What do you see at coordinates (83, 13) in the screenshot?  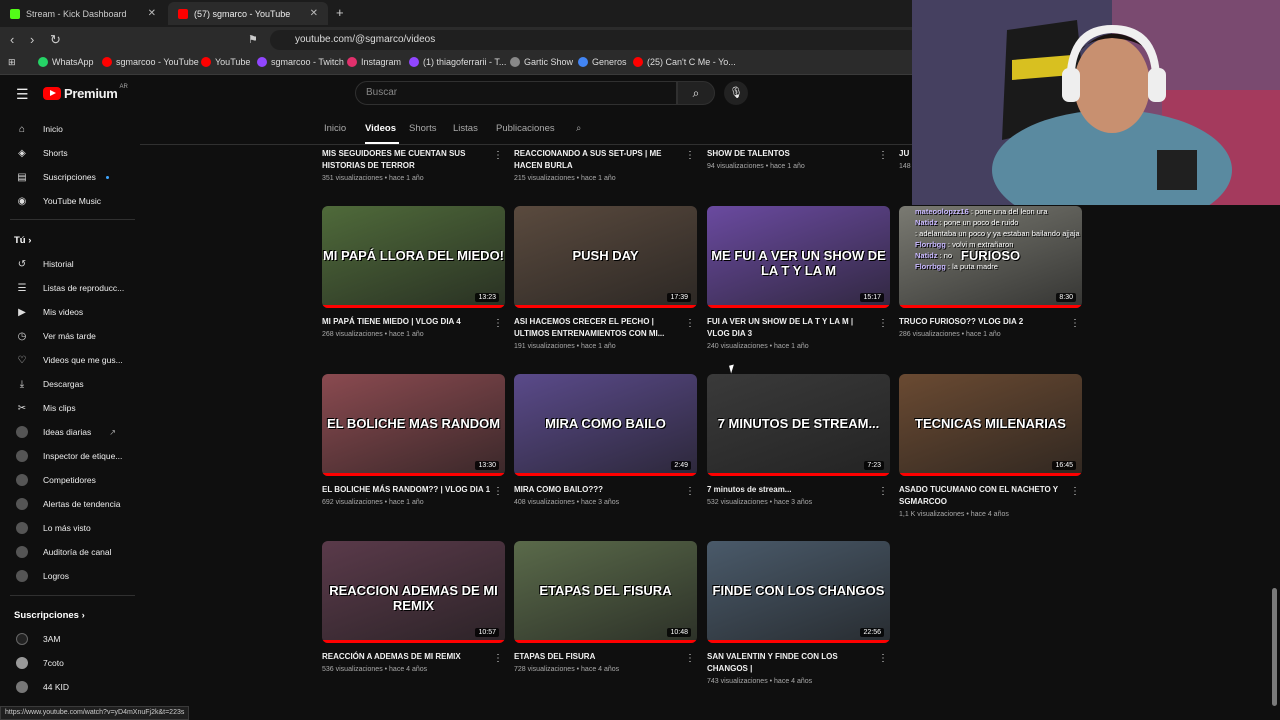 I see `browser-tab-kick: Stream - Kick Dashboard ✕` at bounding box center [83, 13].